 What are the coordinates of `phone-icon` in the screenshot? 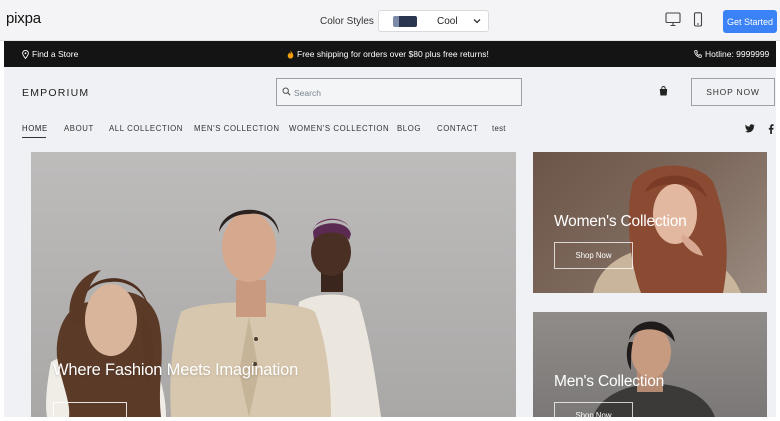 It's located at (698, 54).